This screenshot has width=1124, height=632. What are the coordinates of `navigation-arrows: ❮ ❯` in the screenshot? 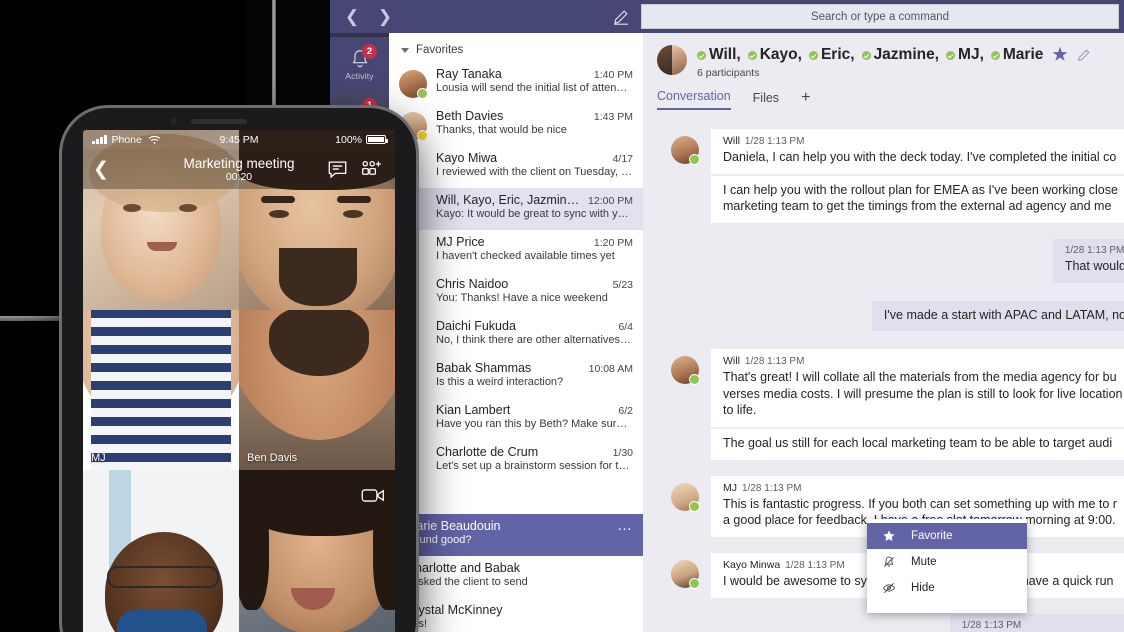 It's located at (368, 16).